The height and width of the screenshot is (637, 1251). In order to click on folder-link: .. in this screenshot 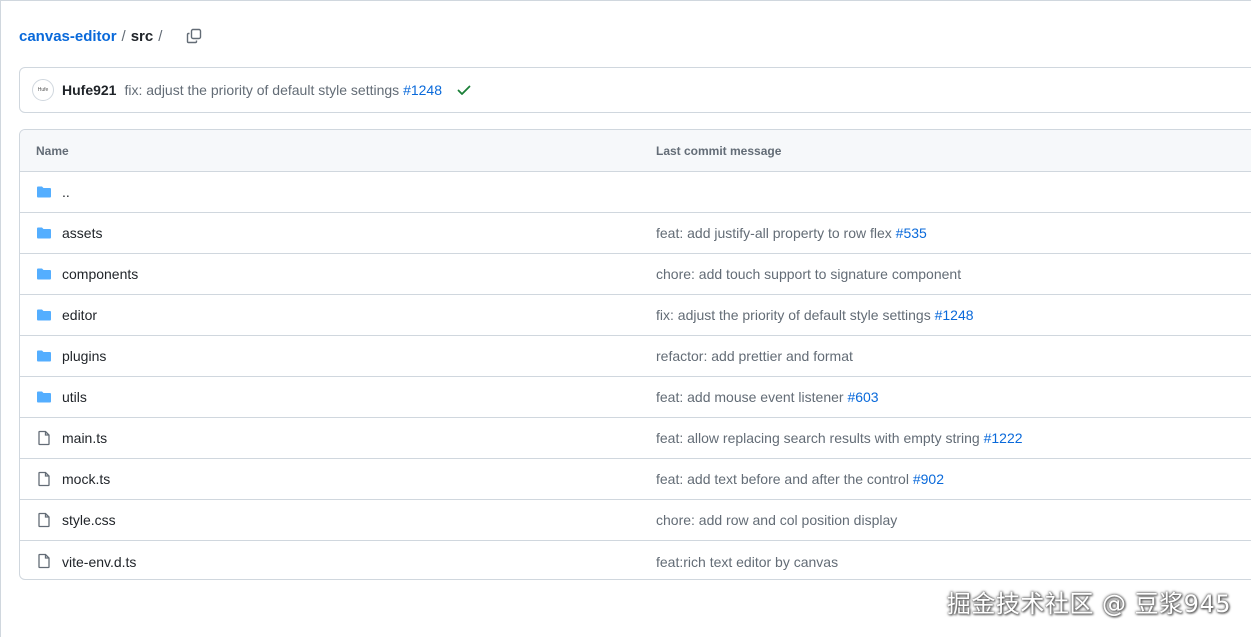, I will do `click(66, 192)`.